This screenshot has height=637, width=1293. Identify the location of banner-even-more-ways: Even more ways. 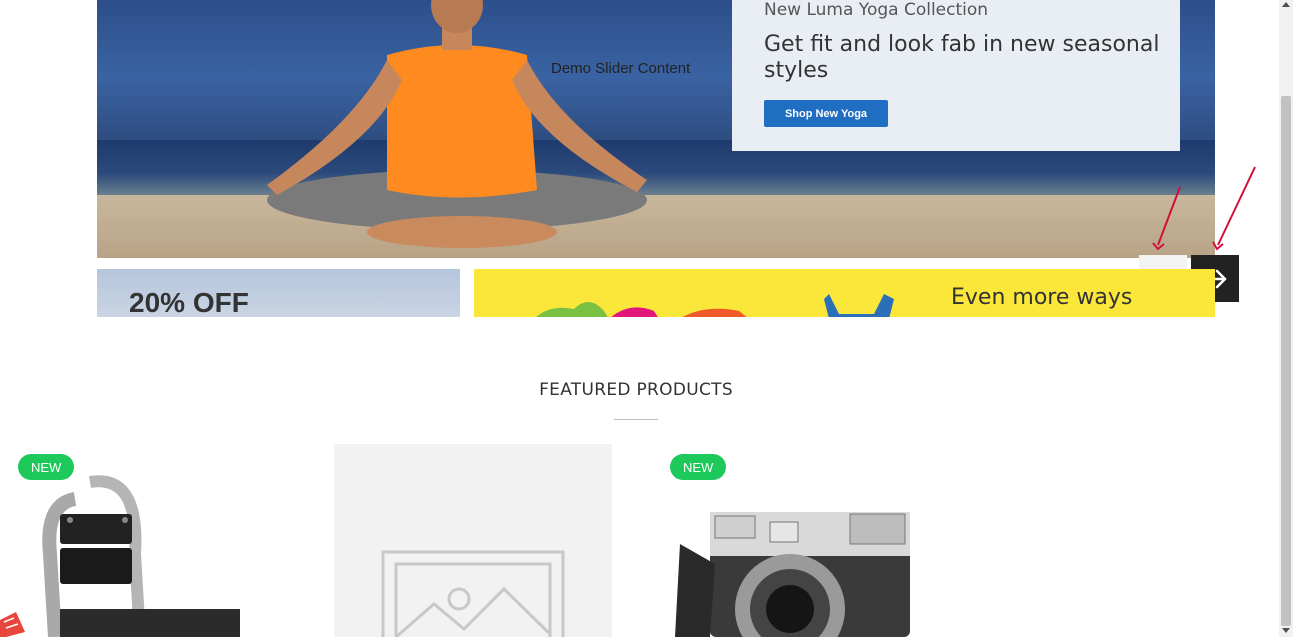
(844, 293).